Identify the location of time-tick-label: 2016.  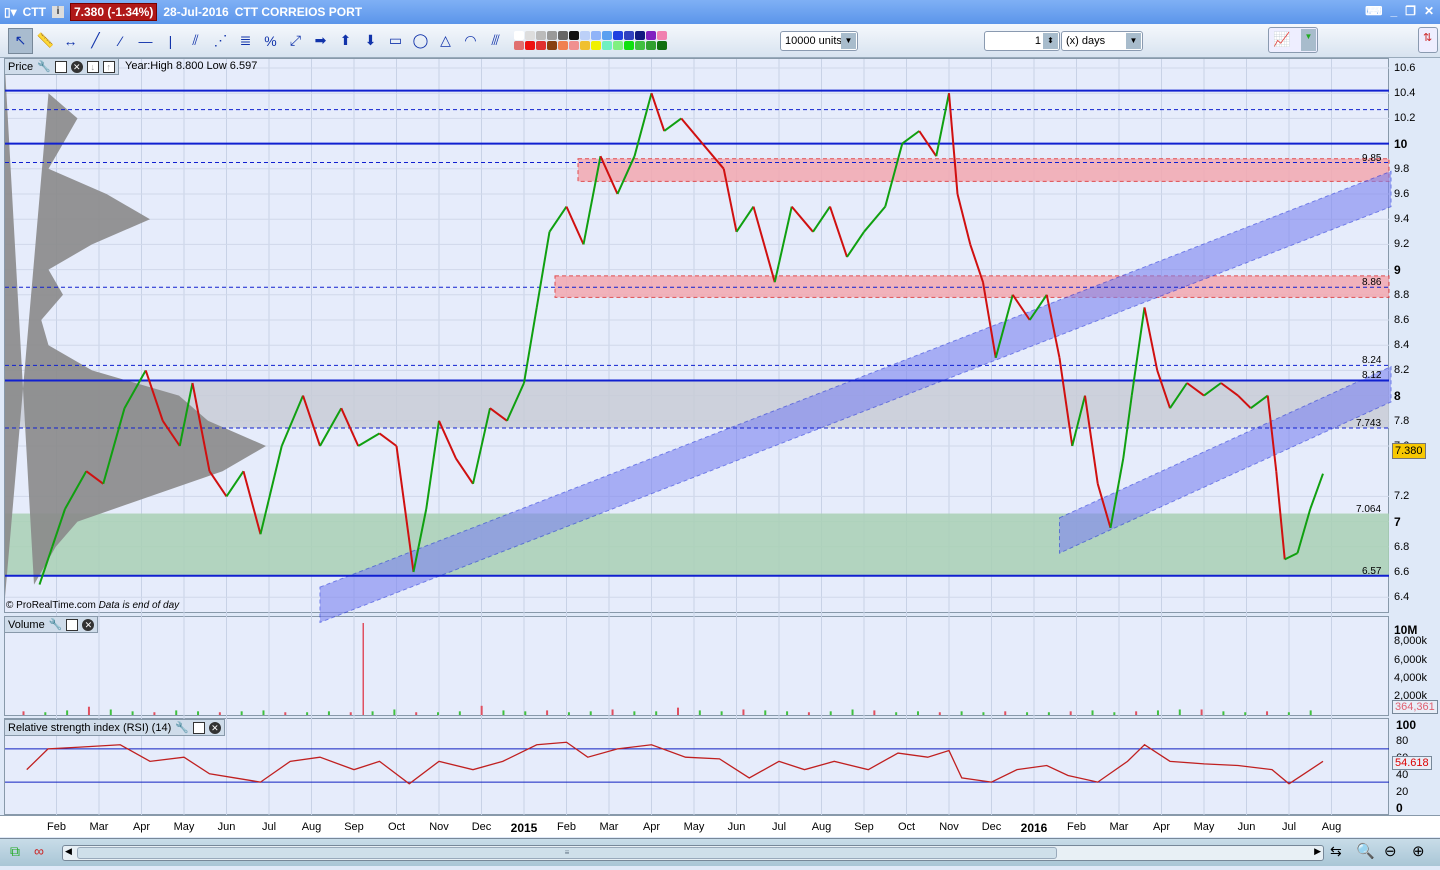
(1034, 828).